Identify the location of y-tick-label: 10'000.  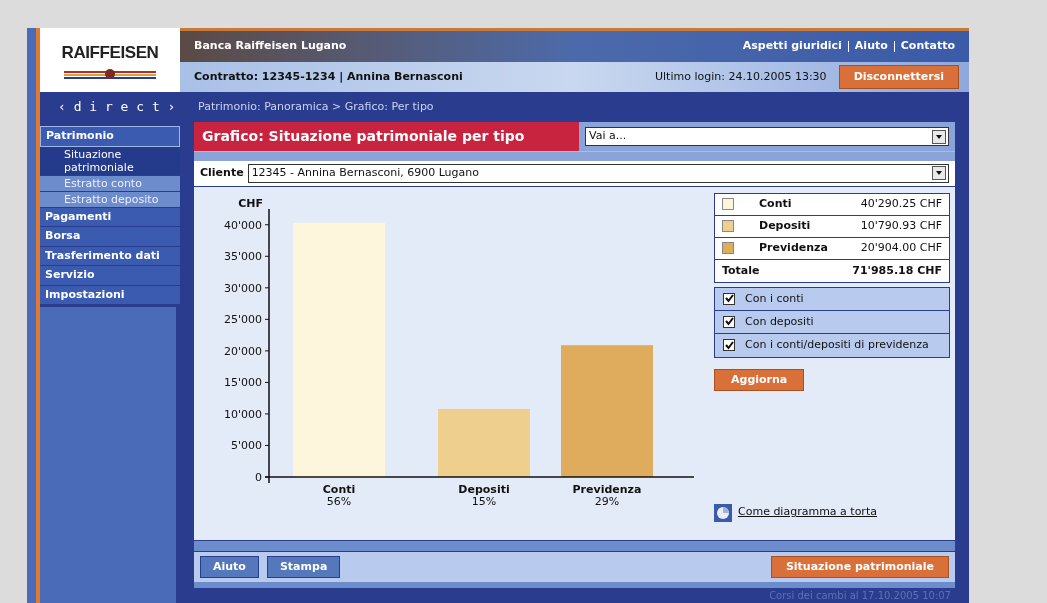
(242, 414).